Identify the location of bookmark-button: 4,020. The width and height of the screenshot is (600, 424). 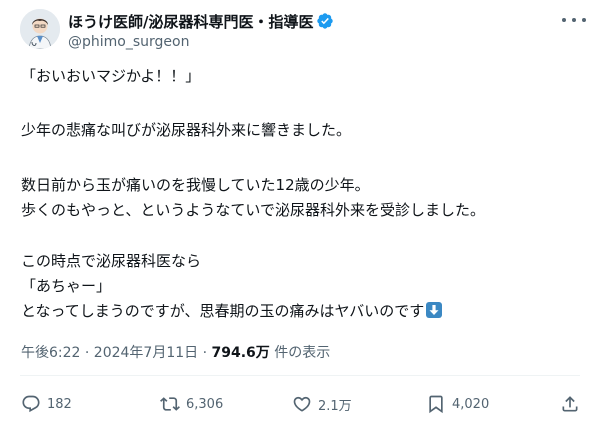
(457, 404).